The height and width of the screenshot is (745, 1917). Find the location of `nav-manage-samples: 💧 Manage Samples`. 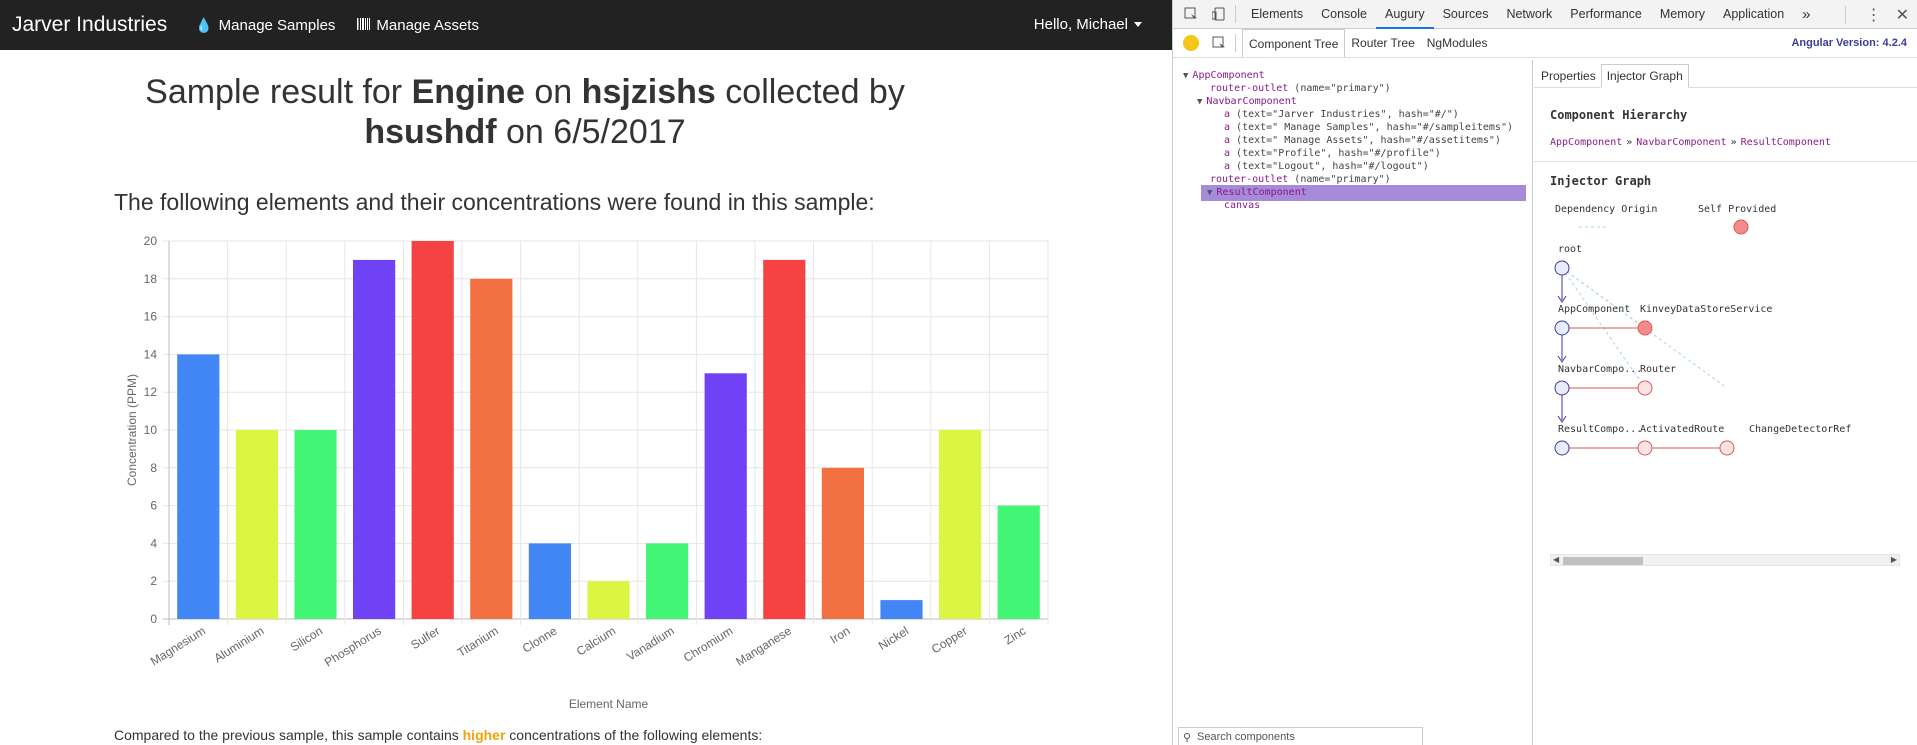

nav-manage-samples: 💧 Manage Samples is located at coordinates (265, 25).